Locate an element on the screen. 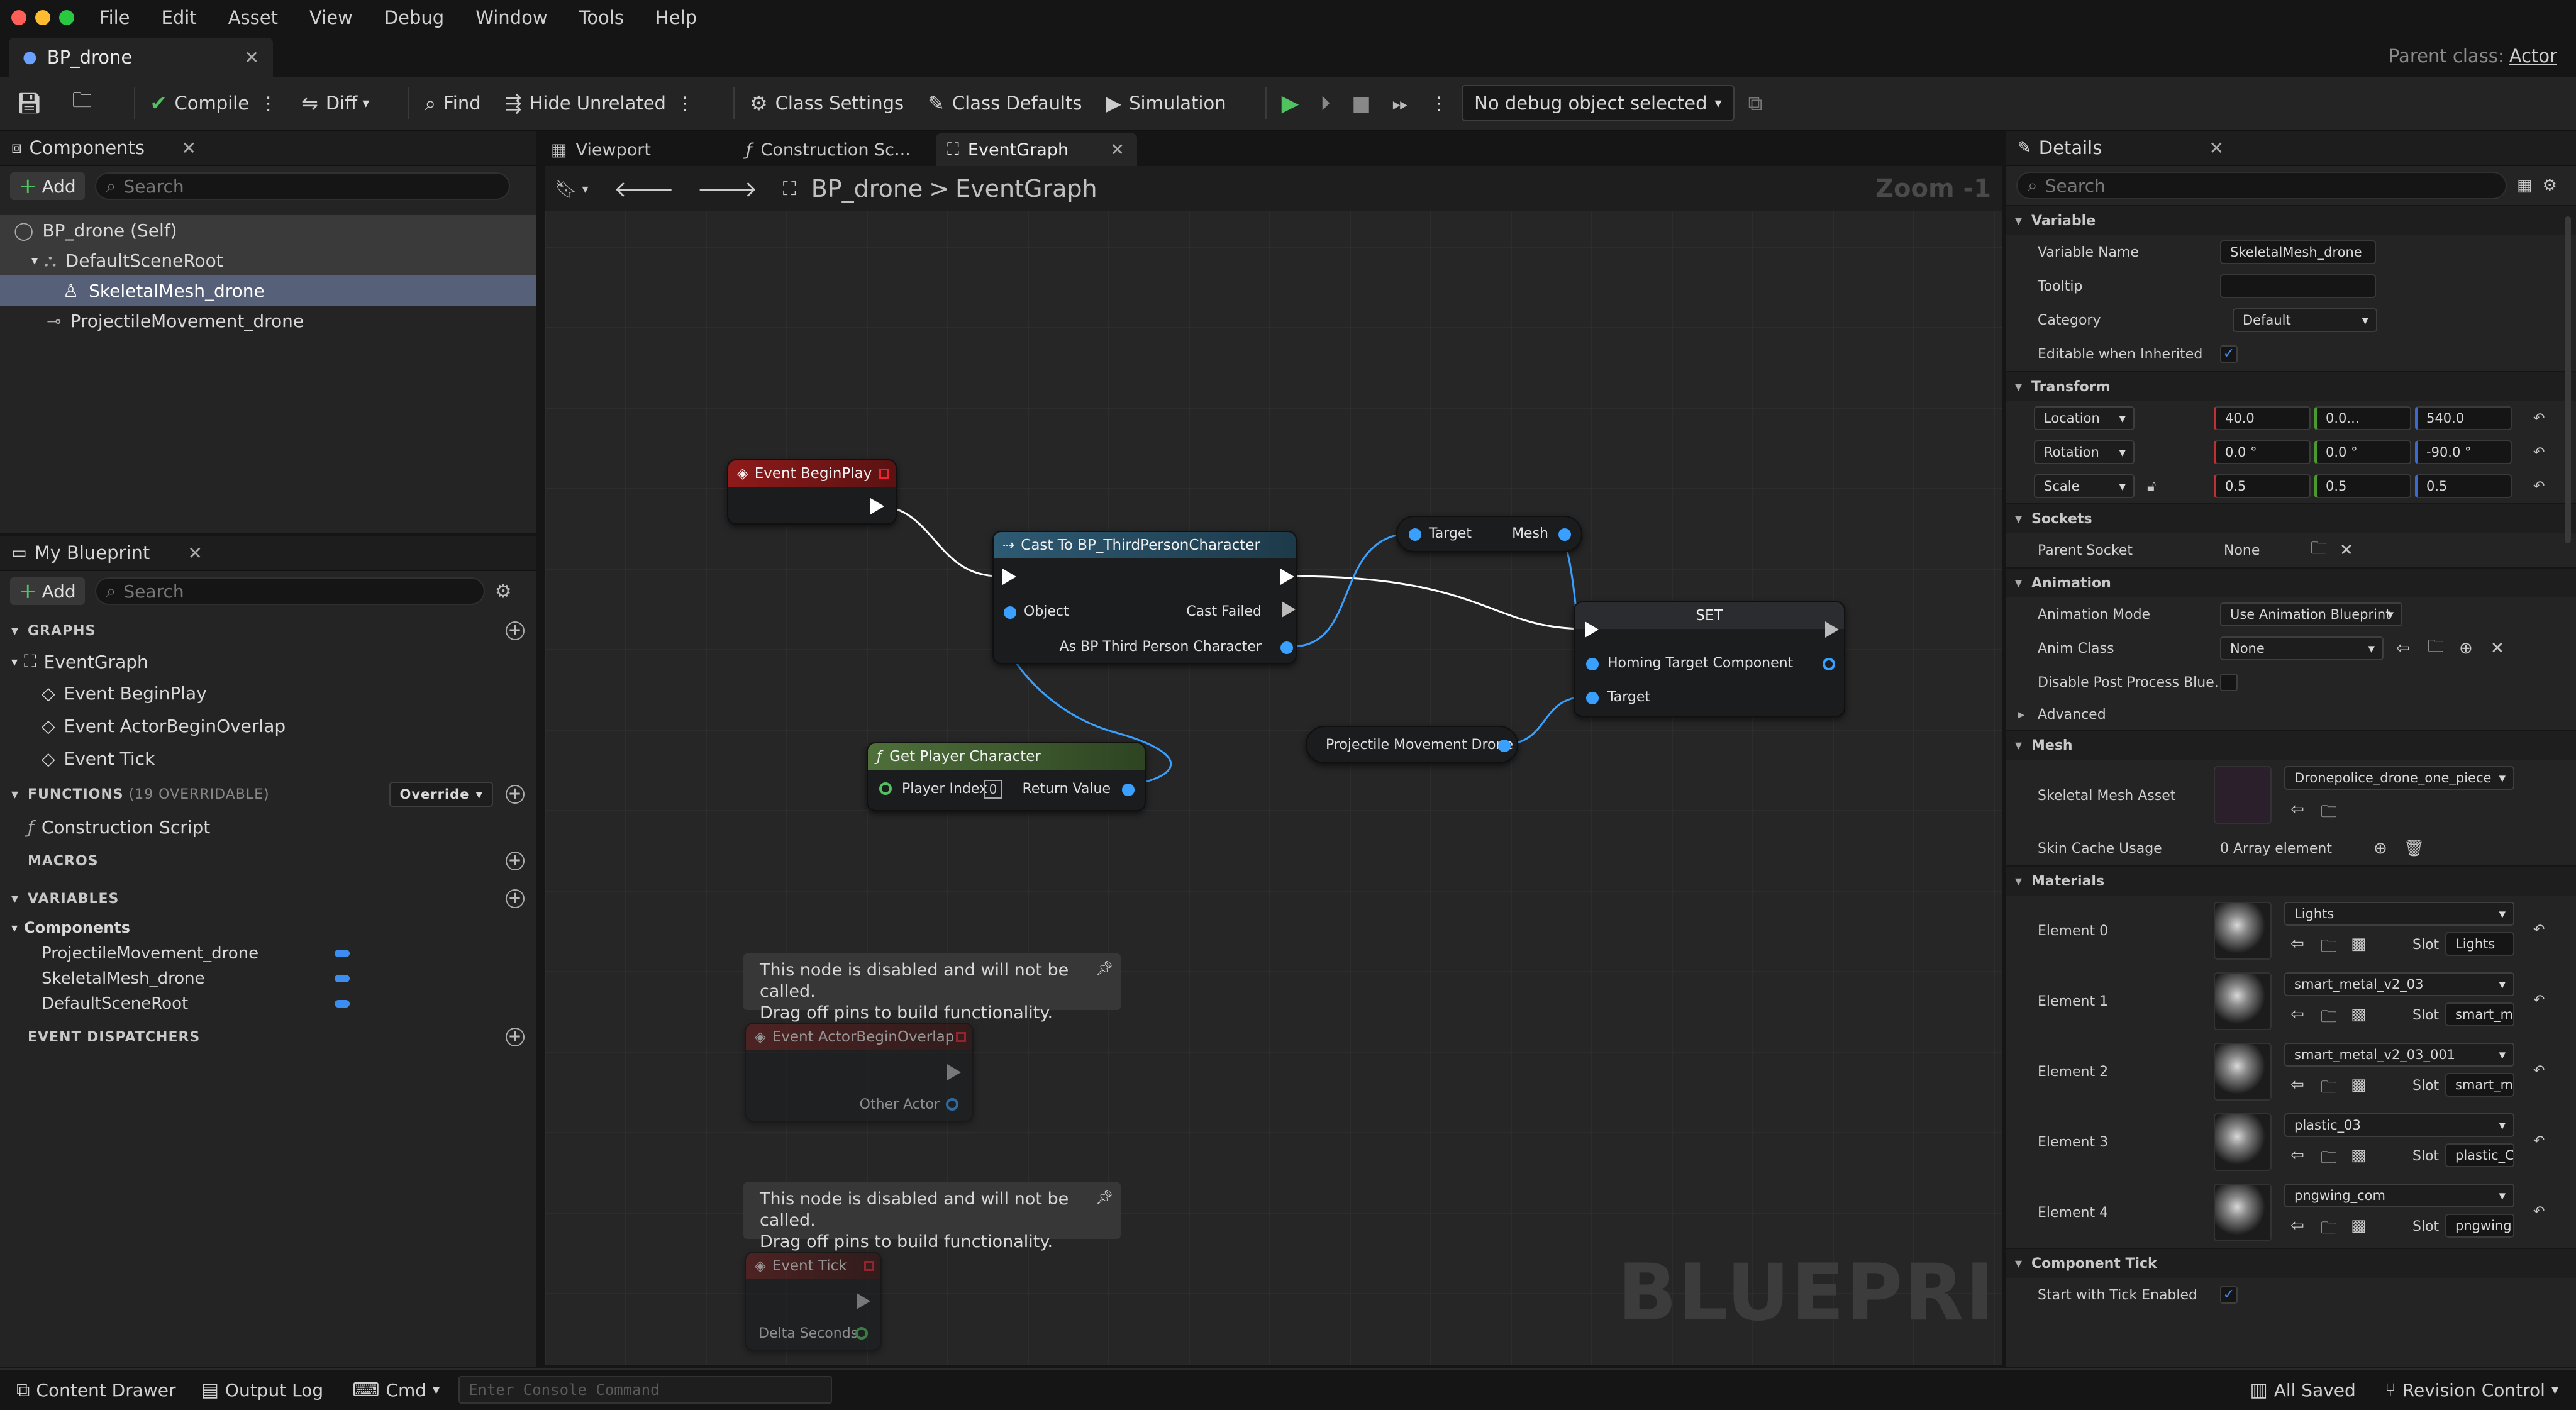 The width and height of the screenshot is (2576, 1410). details-section-transform: Transform is located at coordinates (2291, 386).